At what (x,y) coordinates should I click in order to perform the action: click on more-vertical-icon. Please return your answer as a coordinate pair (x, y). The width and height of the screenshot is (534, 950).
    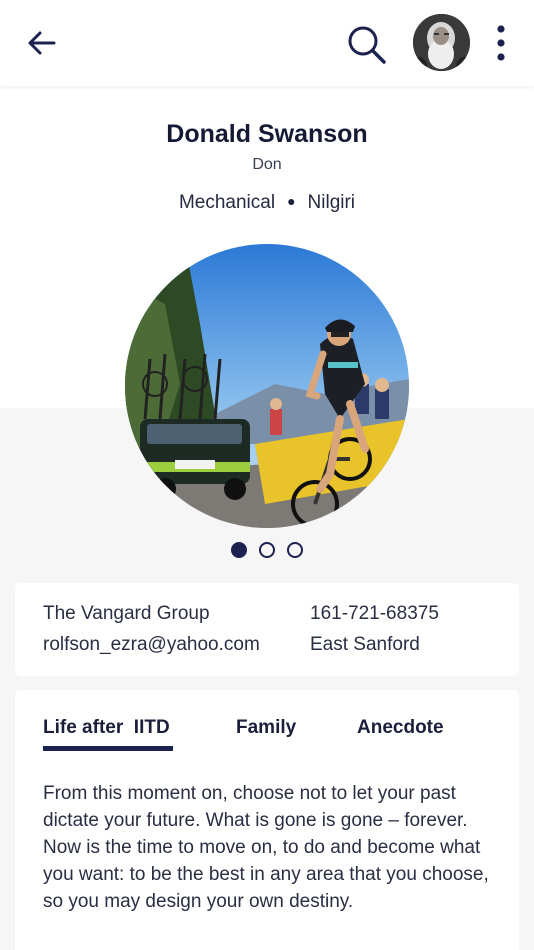
    Looking at the image, I should click on (501, 43).